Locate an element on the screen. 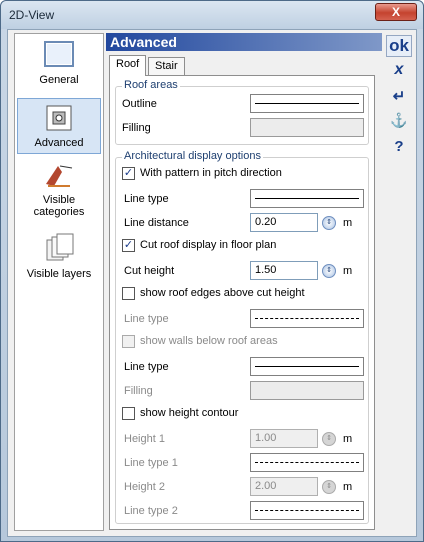 The image size is (424, 542). walls-line-type-select is located at coordinates (307, 366).